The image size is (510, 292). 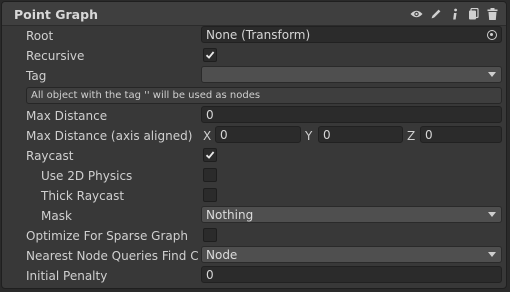 I want to click on thick-raycast-checkbox, so click(x=210, y=195).